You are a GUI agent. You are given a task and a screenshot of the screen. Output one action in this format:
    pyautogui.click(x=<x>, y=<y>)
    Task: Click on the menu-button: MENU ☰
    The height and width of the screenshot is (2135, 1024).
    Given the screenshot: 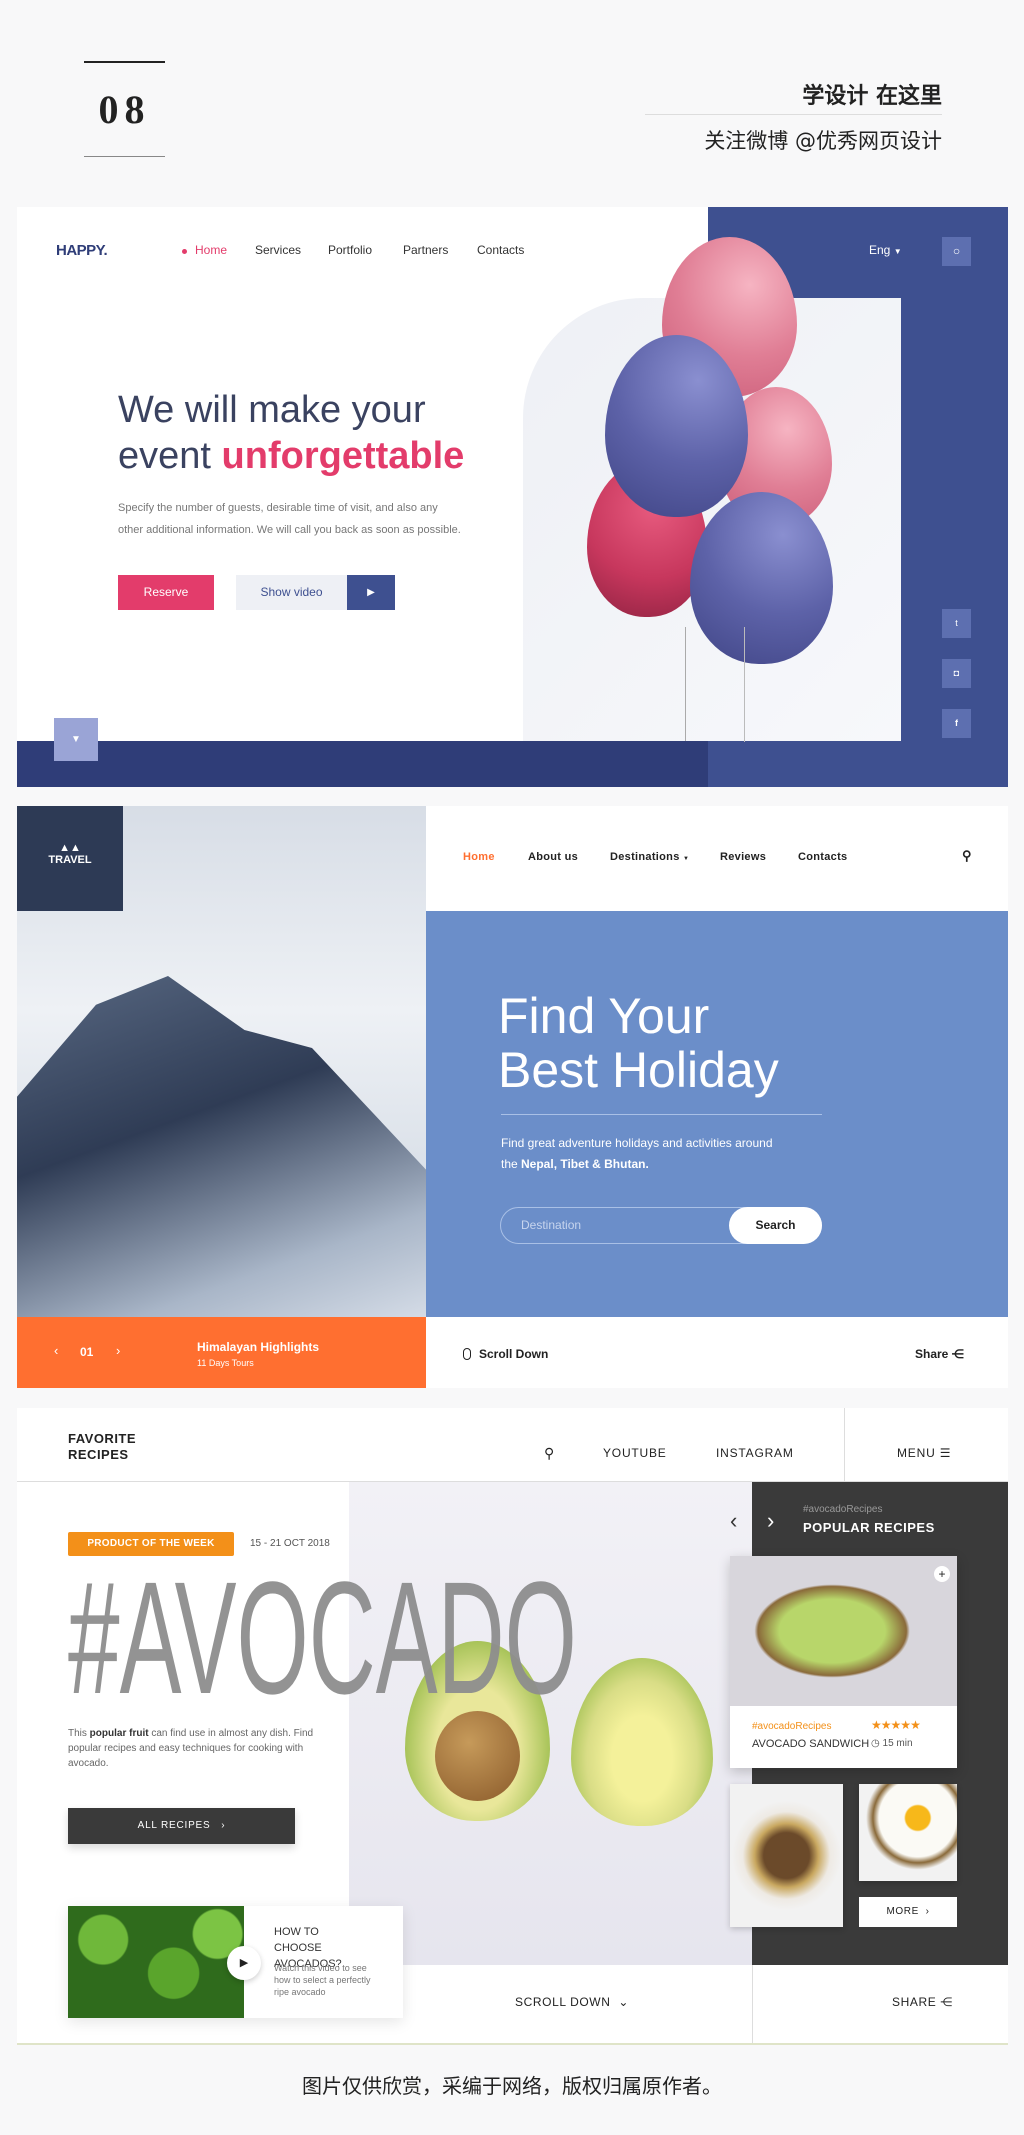 What is the action you would take?
    pyautogui.click(x=924, y=1453)
    